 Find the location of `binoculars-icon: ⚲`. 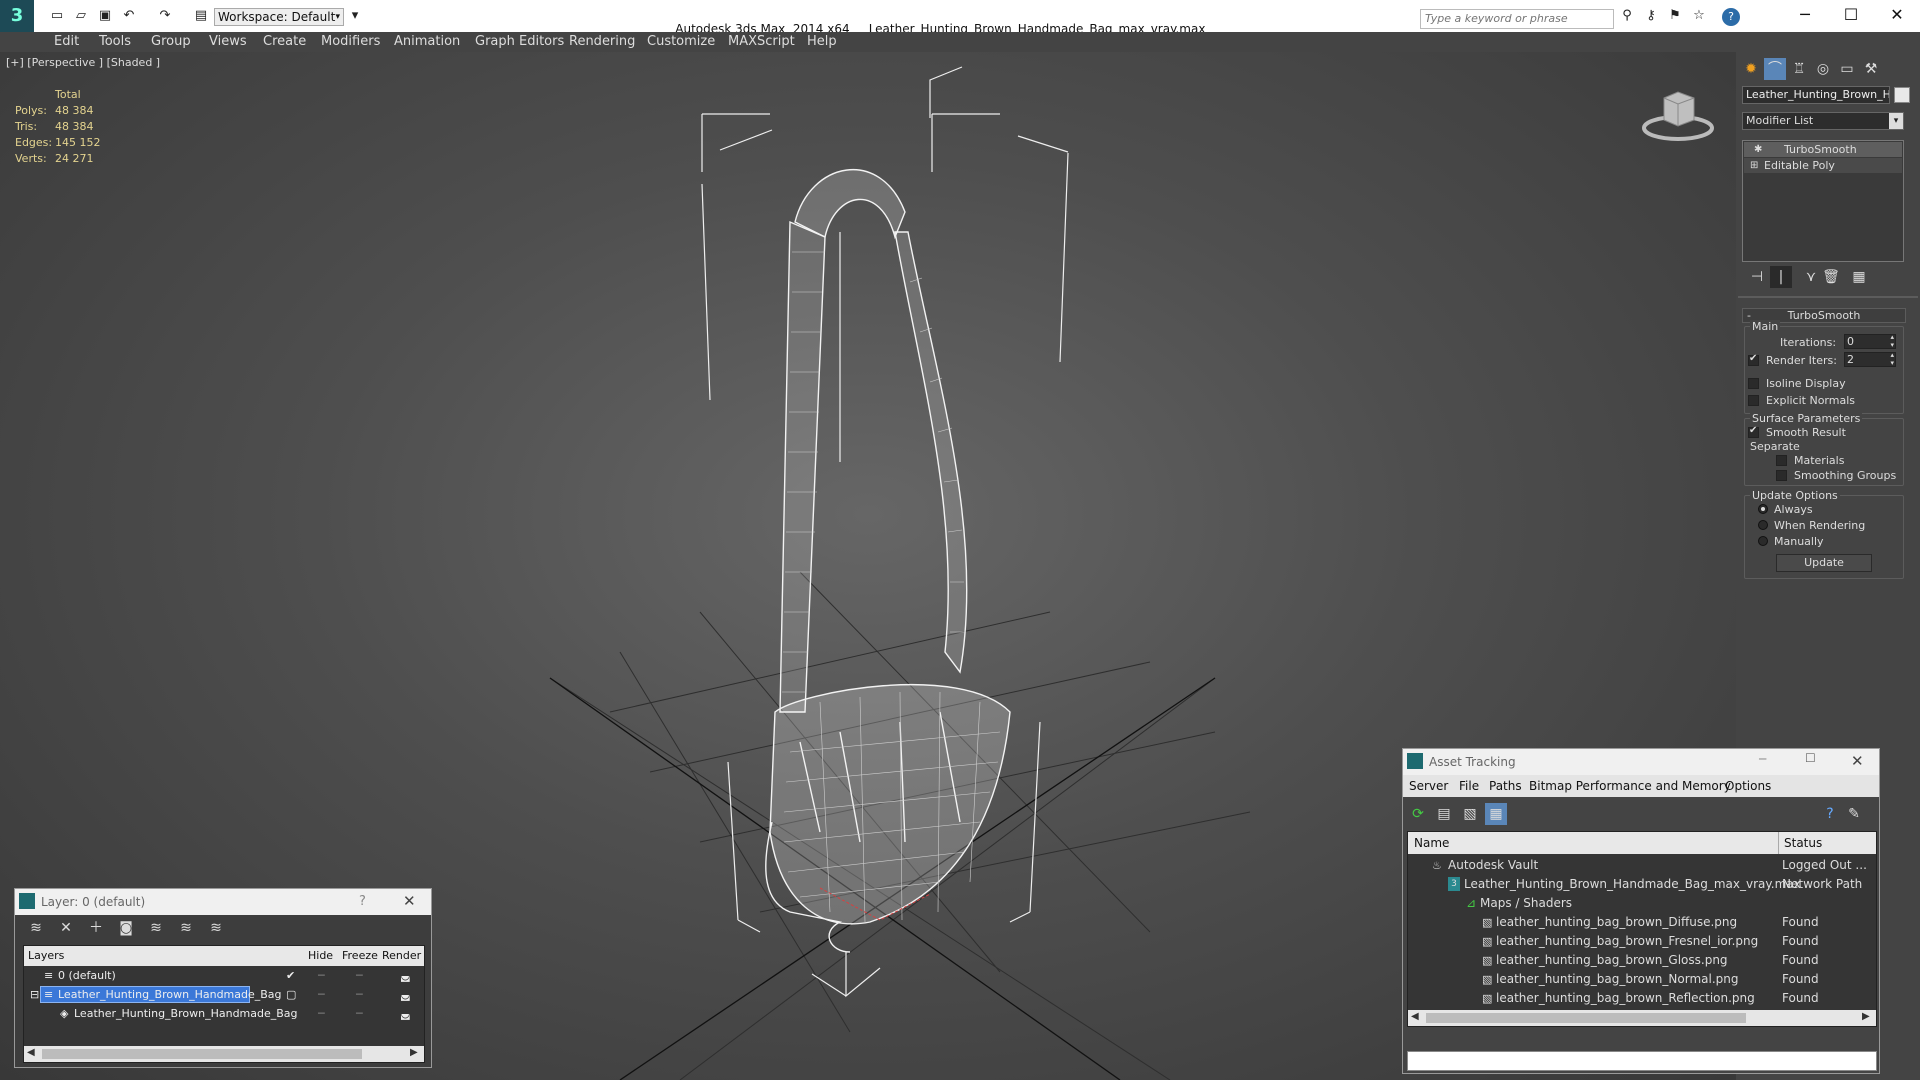

binoculars-icon: ⚲ is located at coordinates (1627, 17).